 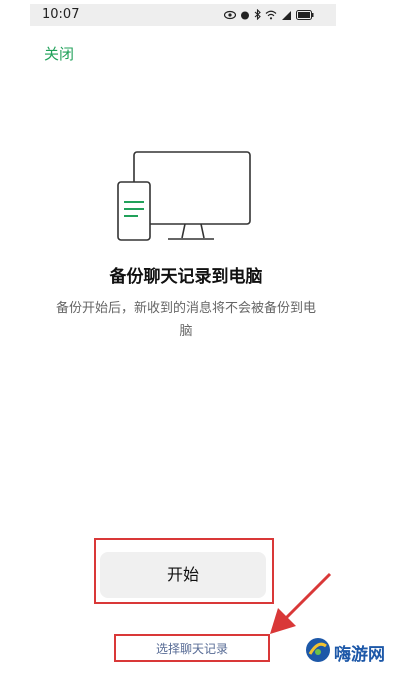 I want to click on watermark: 嗨游网, so click(x=358, y=652).